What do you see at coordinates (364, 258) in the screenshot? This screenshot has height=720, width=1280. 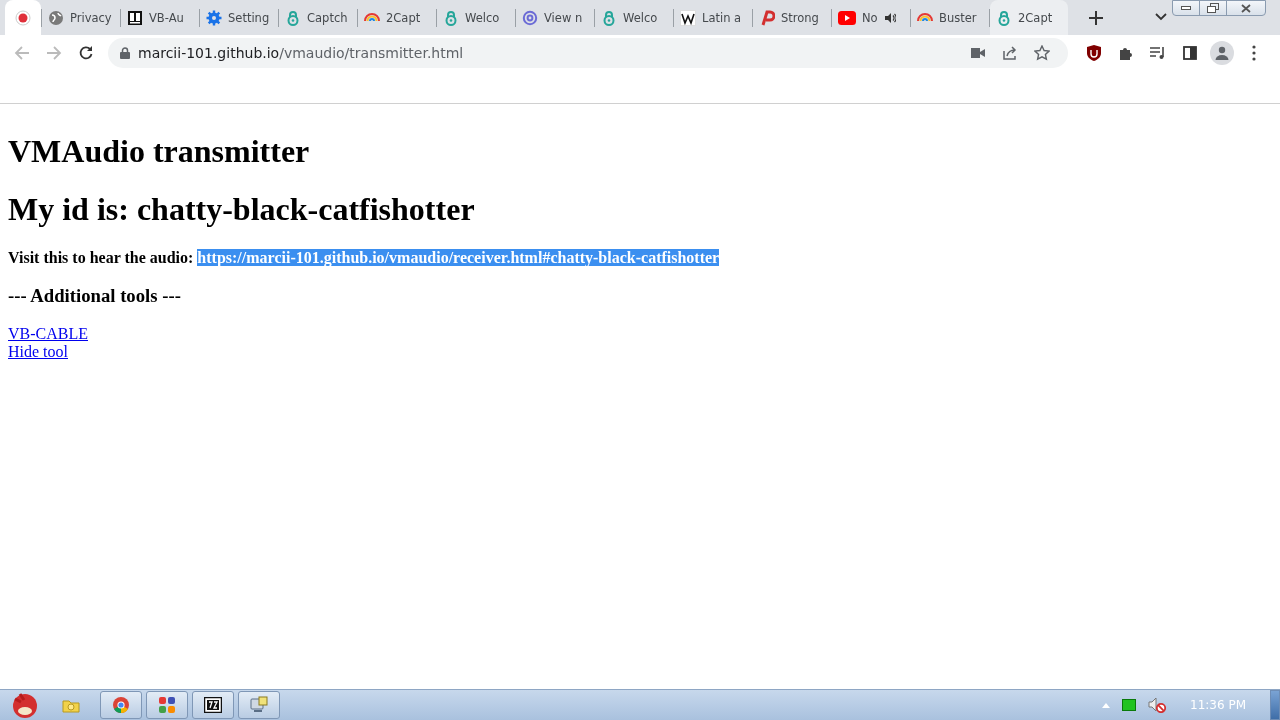 I see `visit-text: Visit this to hear the audio: https://marcii-101.github.io/vmaudio/receiver.html#chatty-black-catfishotter` at bounding box center [364, 258].